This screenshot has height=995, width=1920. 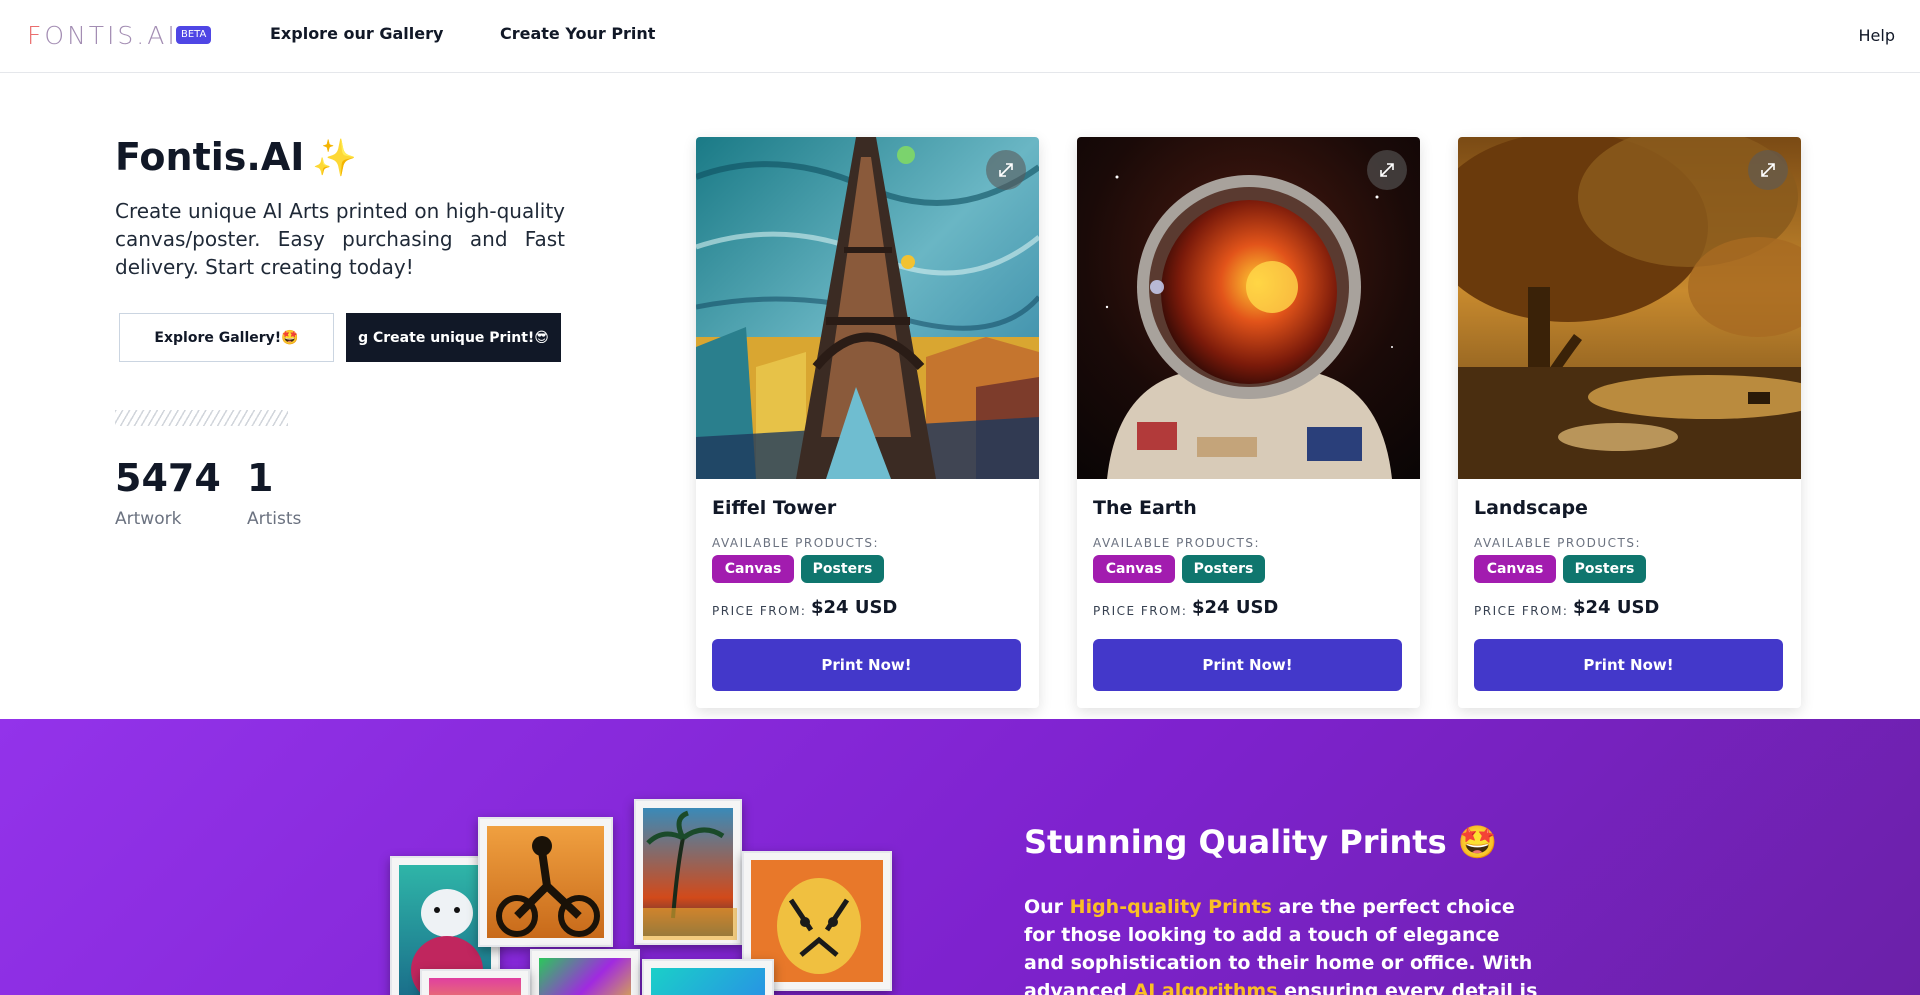 I want to click on sparkles-icon: ✨, so click(x=335, y=158).